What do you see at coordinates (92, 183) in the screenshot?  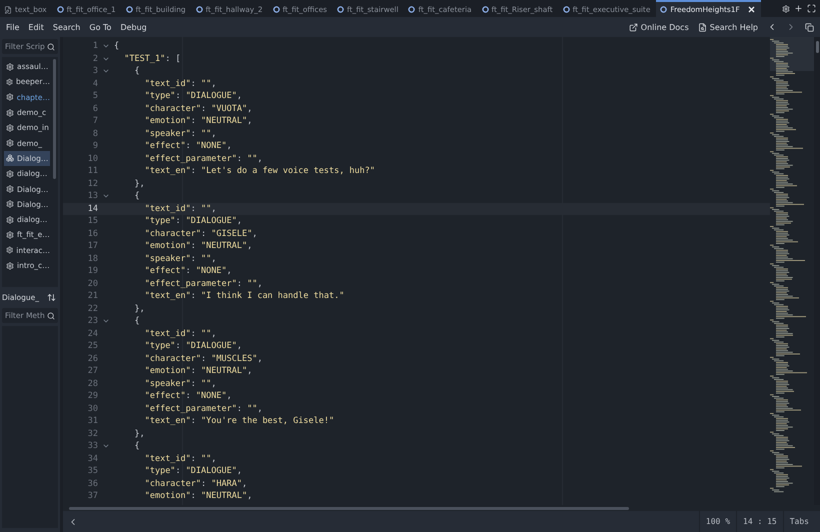 I see `line-number: 12` at bounding box center [92, 183].